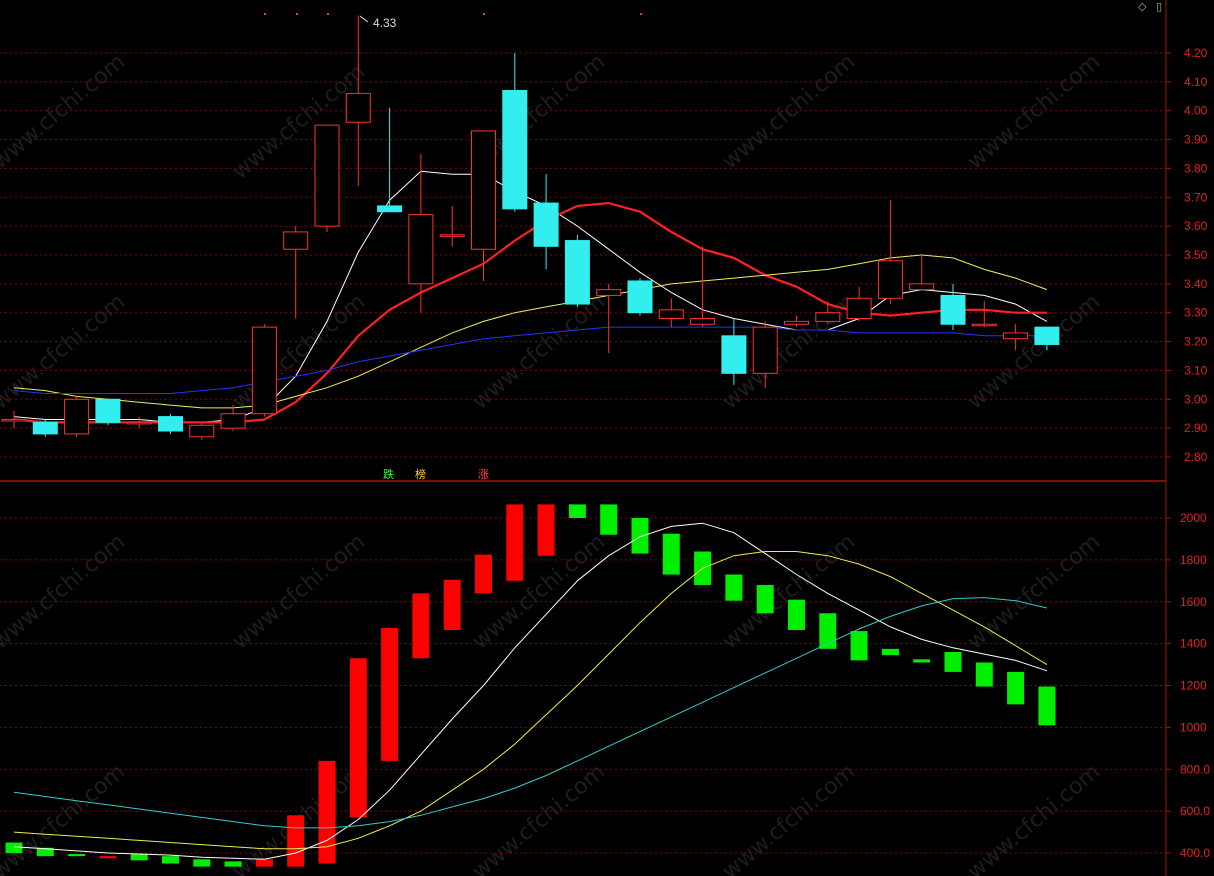 Image resolution: width=1214 pixels, height=876 pixels. I want to click on price-tick-label: 3.40, so click(1196, 284).